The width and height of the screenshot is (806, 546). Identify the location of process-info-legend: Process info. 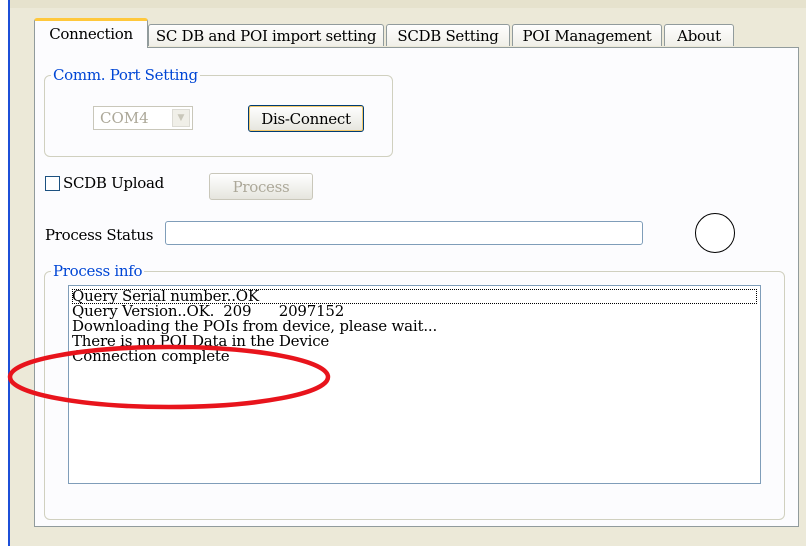
(98, 271).